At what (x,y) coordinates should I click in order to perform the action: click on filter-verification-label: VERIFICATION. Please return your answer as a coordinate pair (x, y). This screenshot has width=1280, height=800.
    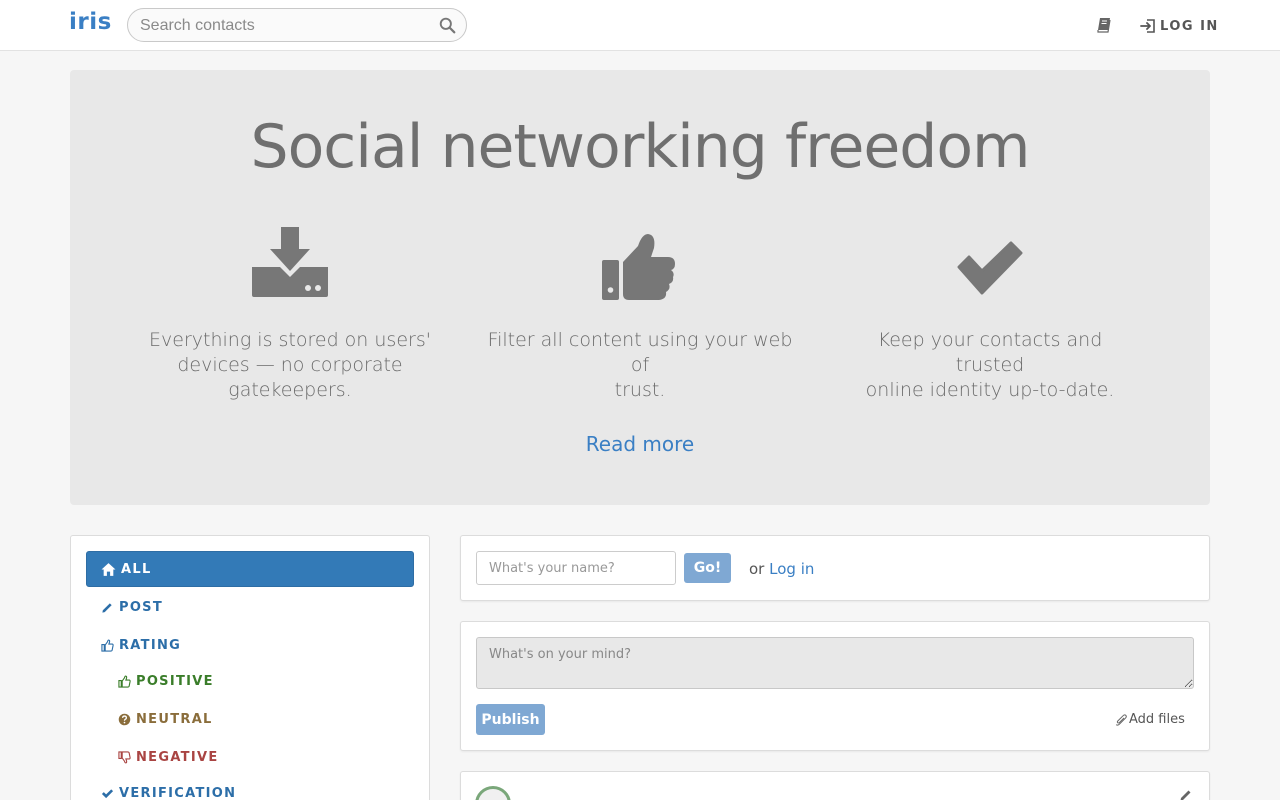
    Looking at the image, I should click on (178, 793).